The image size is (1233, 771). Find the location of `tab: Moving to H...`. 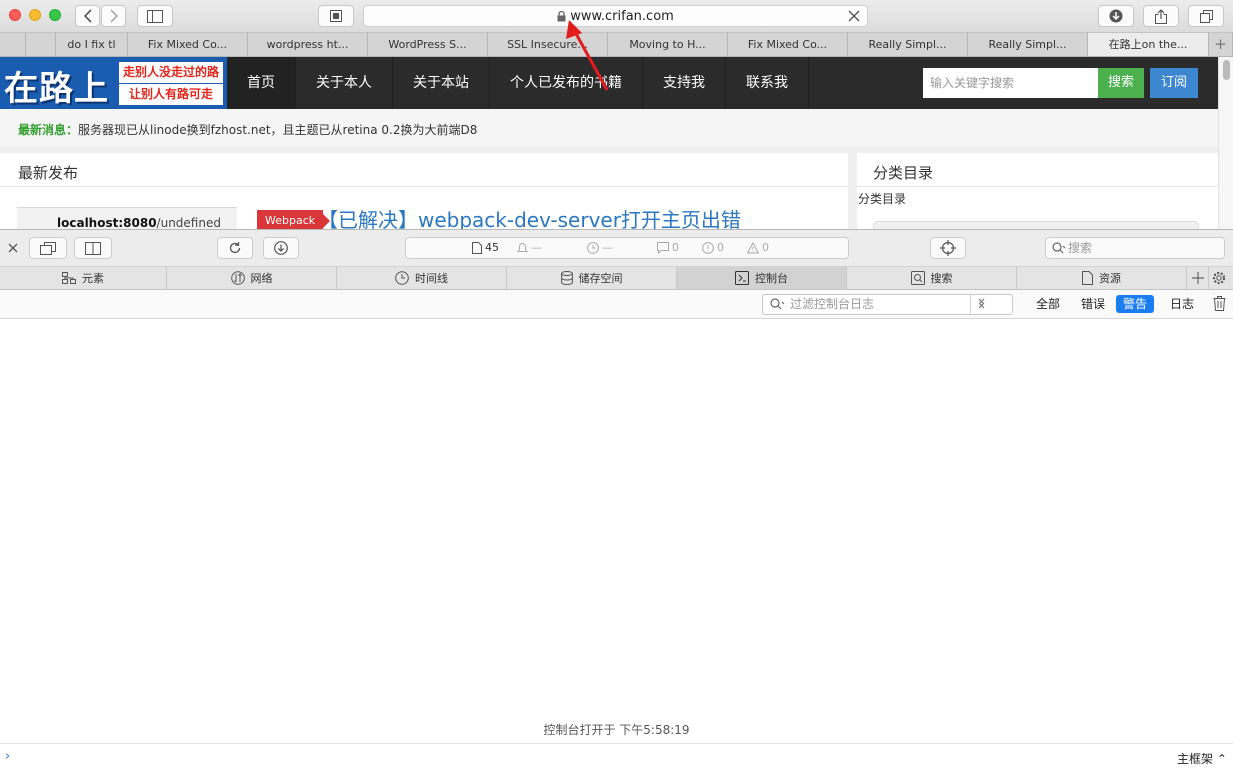

tab: Moving to H... is located at coordinates (668, 44).